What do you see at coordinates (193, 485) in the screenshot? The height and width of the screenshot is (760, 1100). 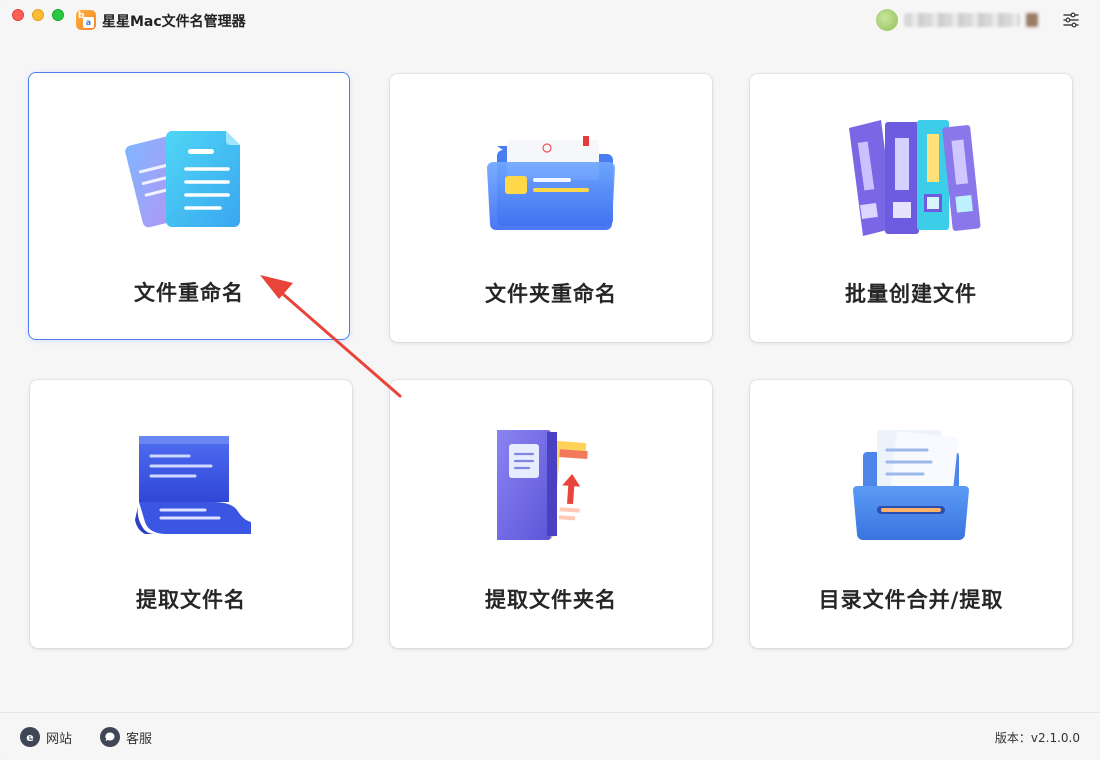 I see `extract-filename-icon` at bounding box center [193, 485].